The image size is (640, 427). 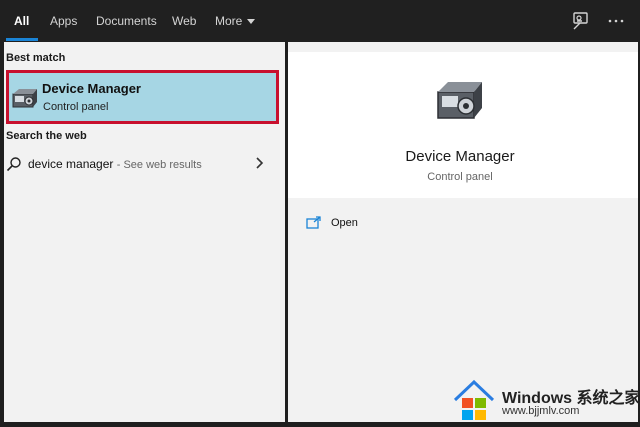 What do you see at coordinates (159, 165) in the screenshot?
I see `web-result-hint: - See web results` at bounding box center [159, 165].